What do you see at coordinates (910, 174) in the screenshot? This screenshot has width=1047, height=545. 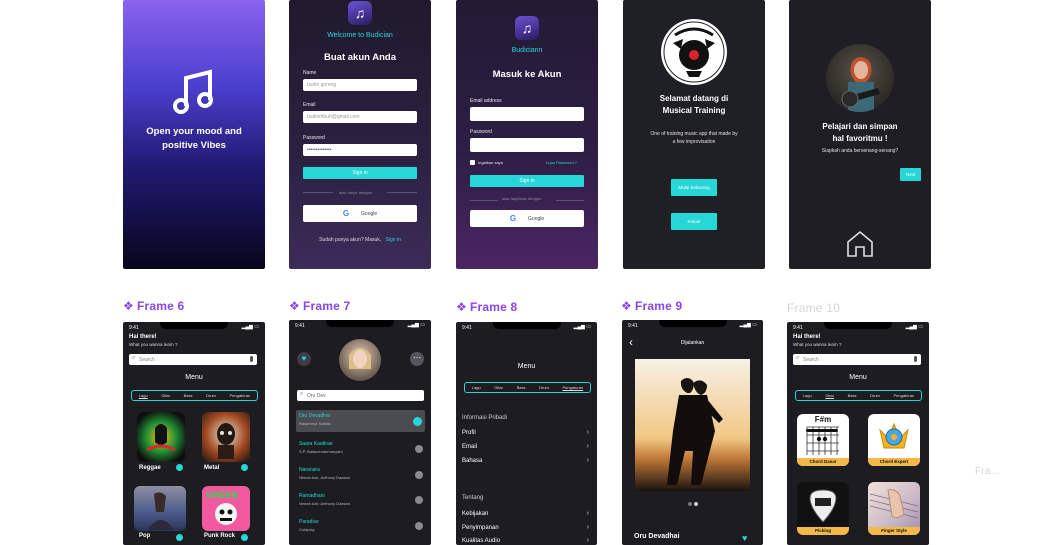 I see `next-button: Next` at bounding box center [910, 174].